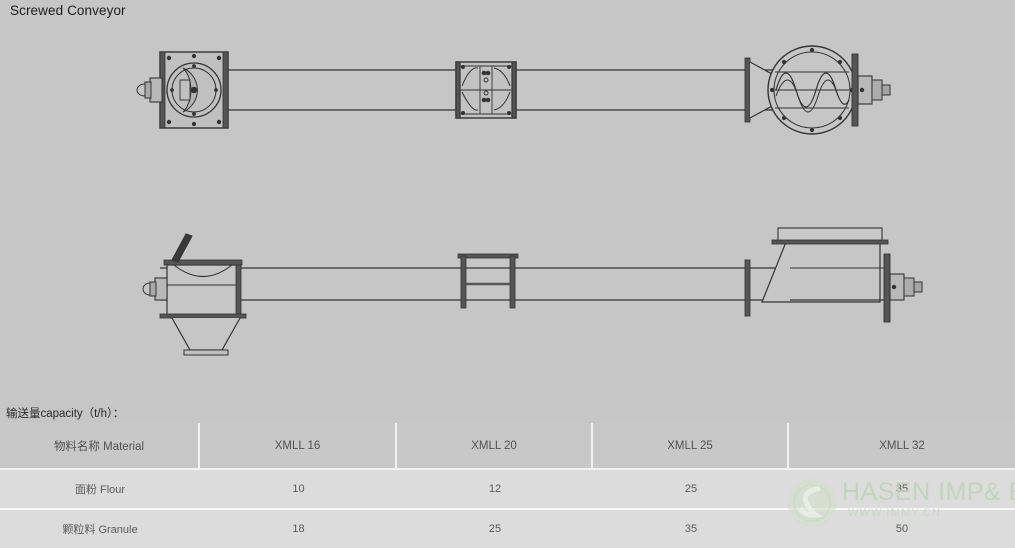 This screenshot has width=1015, height=548. I want to click on table-row: 颗粒料 Granule 18 25 35 50, so click(507, 529).